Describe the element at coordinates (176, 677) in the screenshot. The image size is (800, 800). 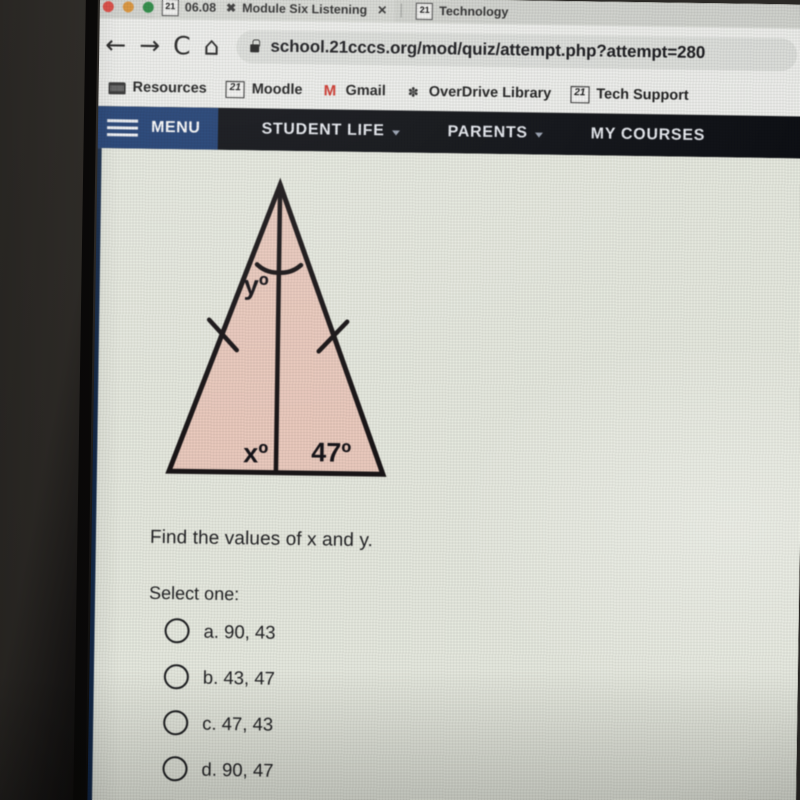
I see `radio-button-b` at that location.